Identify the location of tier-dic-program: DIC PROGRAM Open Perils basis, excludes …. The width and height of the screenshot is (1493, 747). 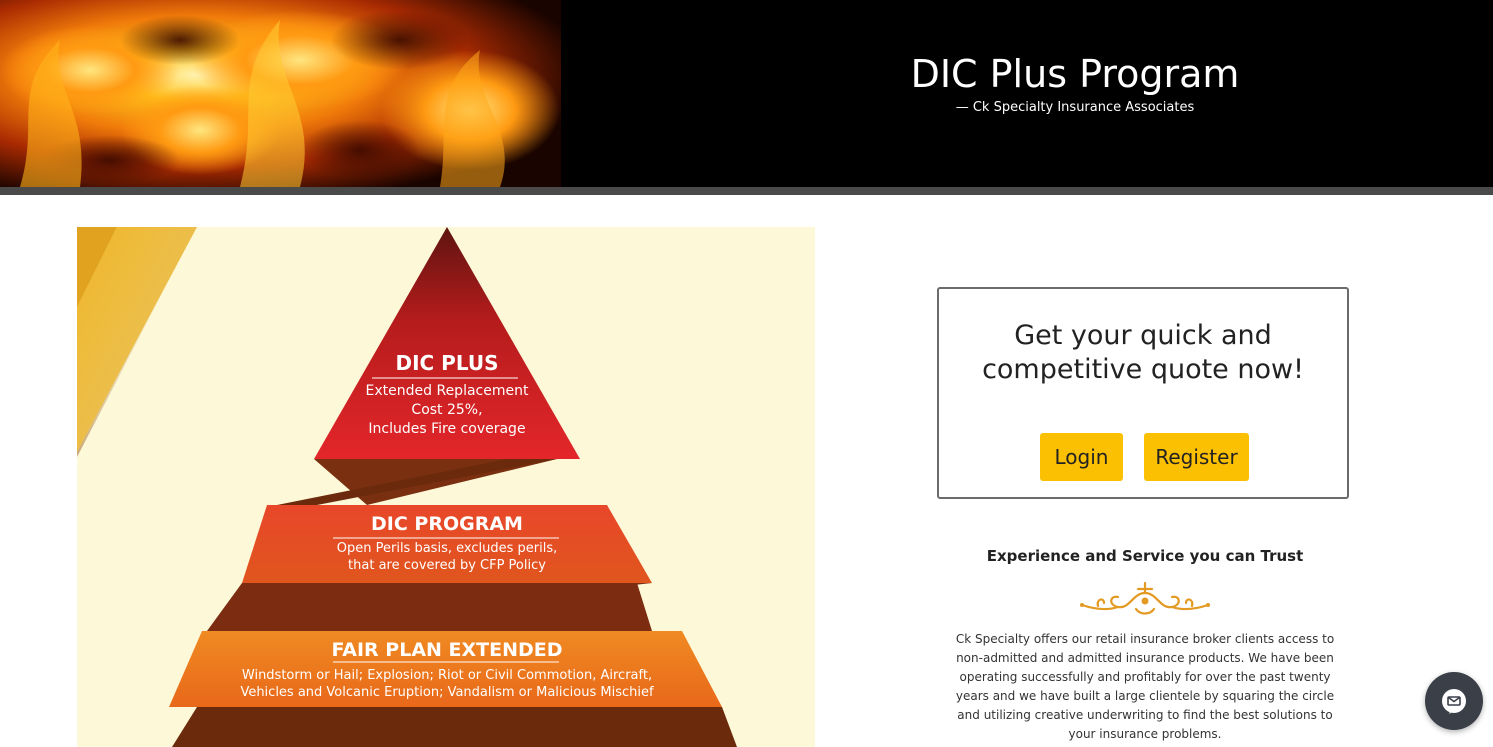
(447, 543).